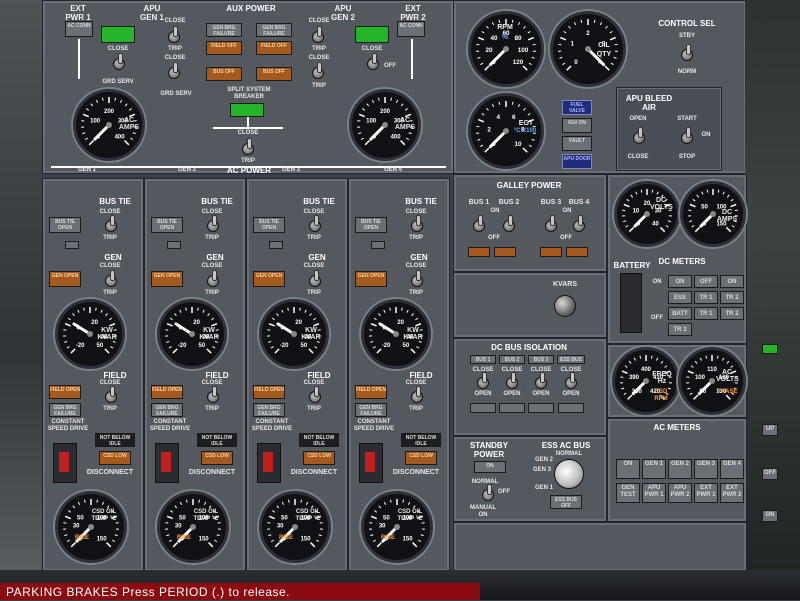 The width and height of the screenshot is (800, 601). Describe the element at coordinates (118, 34) in the screenshot. I see `apu-gen-1-light` at that location.